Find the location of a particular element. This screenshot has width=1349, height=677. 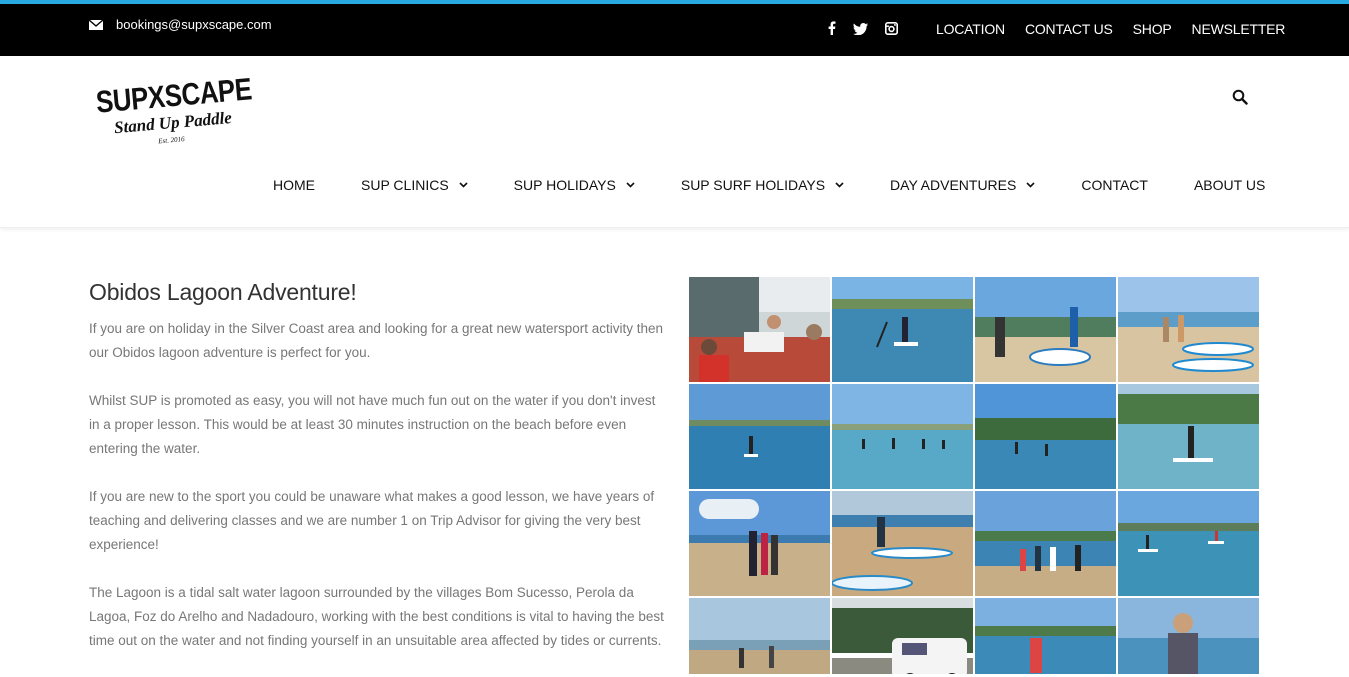

search-icon is located at coordinates (1240, 97).